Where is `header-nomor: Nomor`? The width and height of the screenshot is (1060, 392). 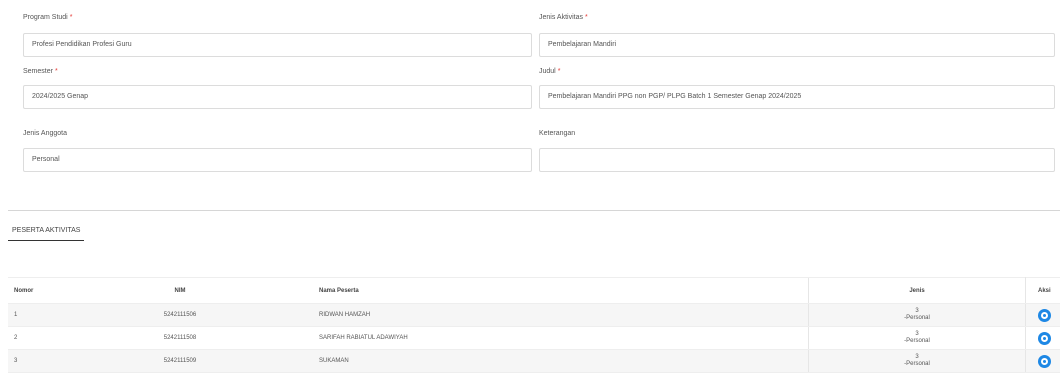 header-nomor: Nomor is located at coordinates (44, 290).